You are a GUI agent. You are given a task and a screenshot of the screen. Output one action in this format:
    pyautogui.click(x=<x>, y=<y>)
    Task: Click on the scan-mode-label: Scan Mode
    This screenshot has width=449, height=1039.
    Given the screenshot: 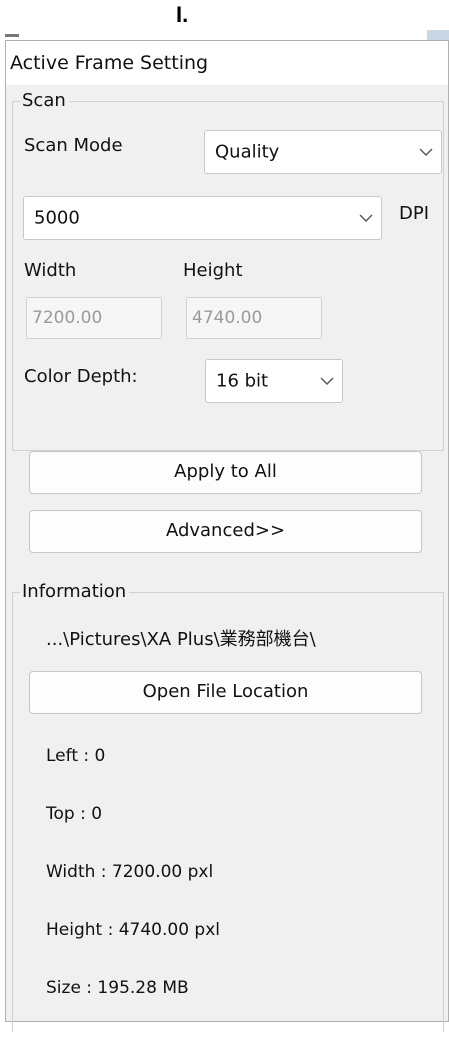 What is the action you would take?
    pyautogui.click(x=73, y=145)
    